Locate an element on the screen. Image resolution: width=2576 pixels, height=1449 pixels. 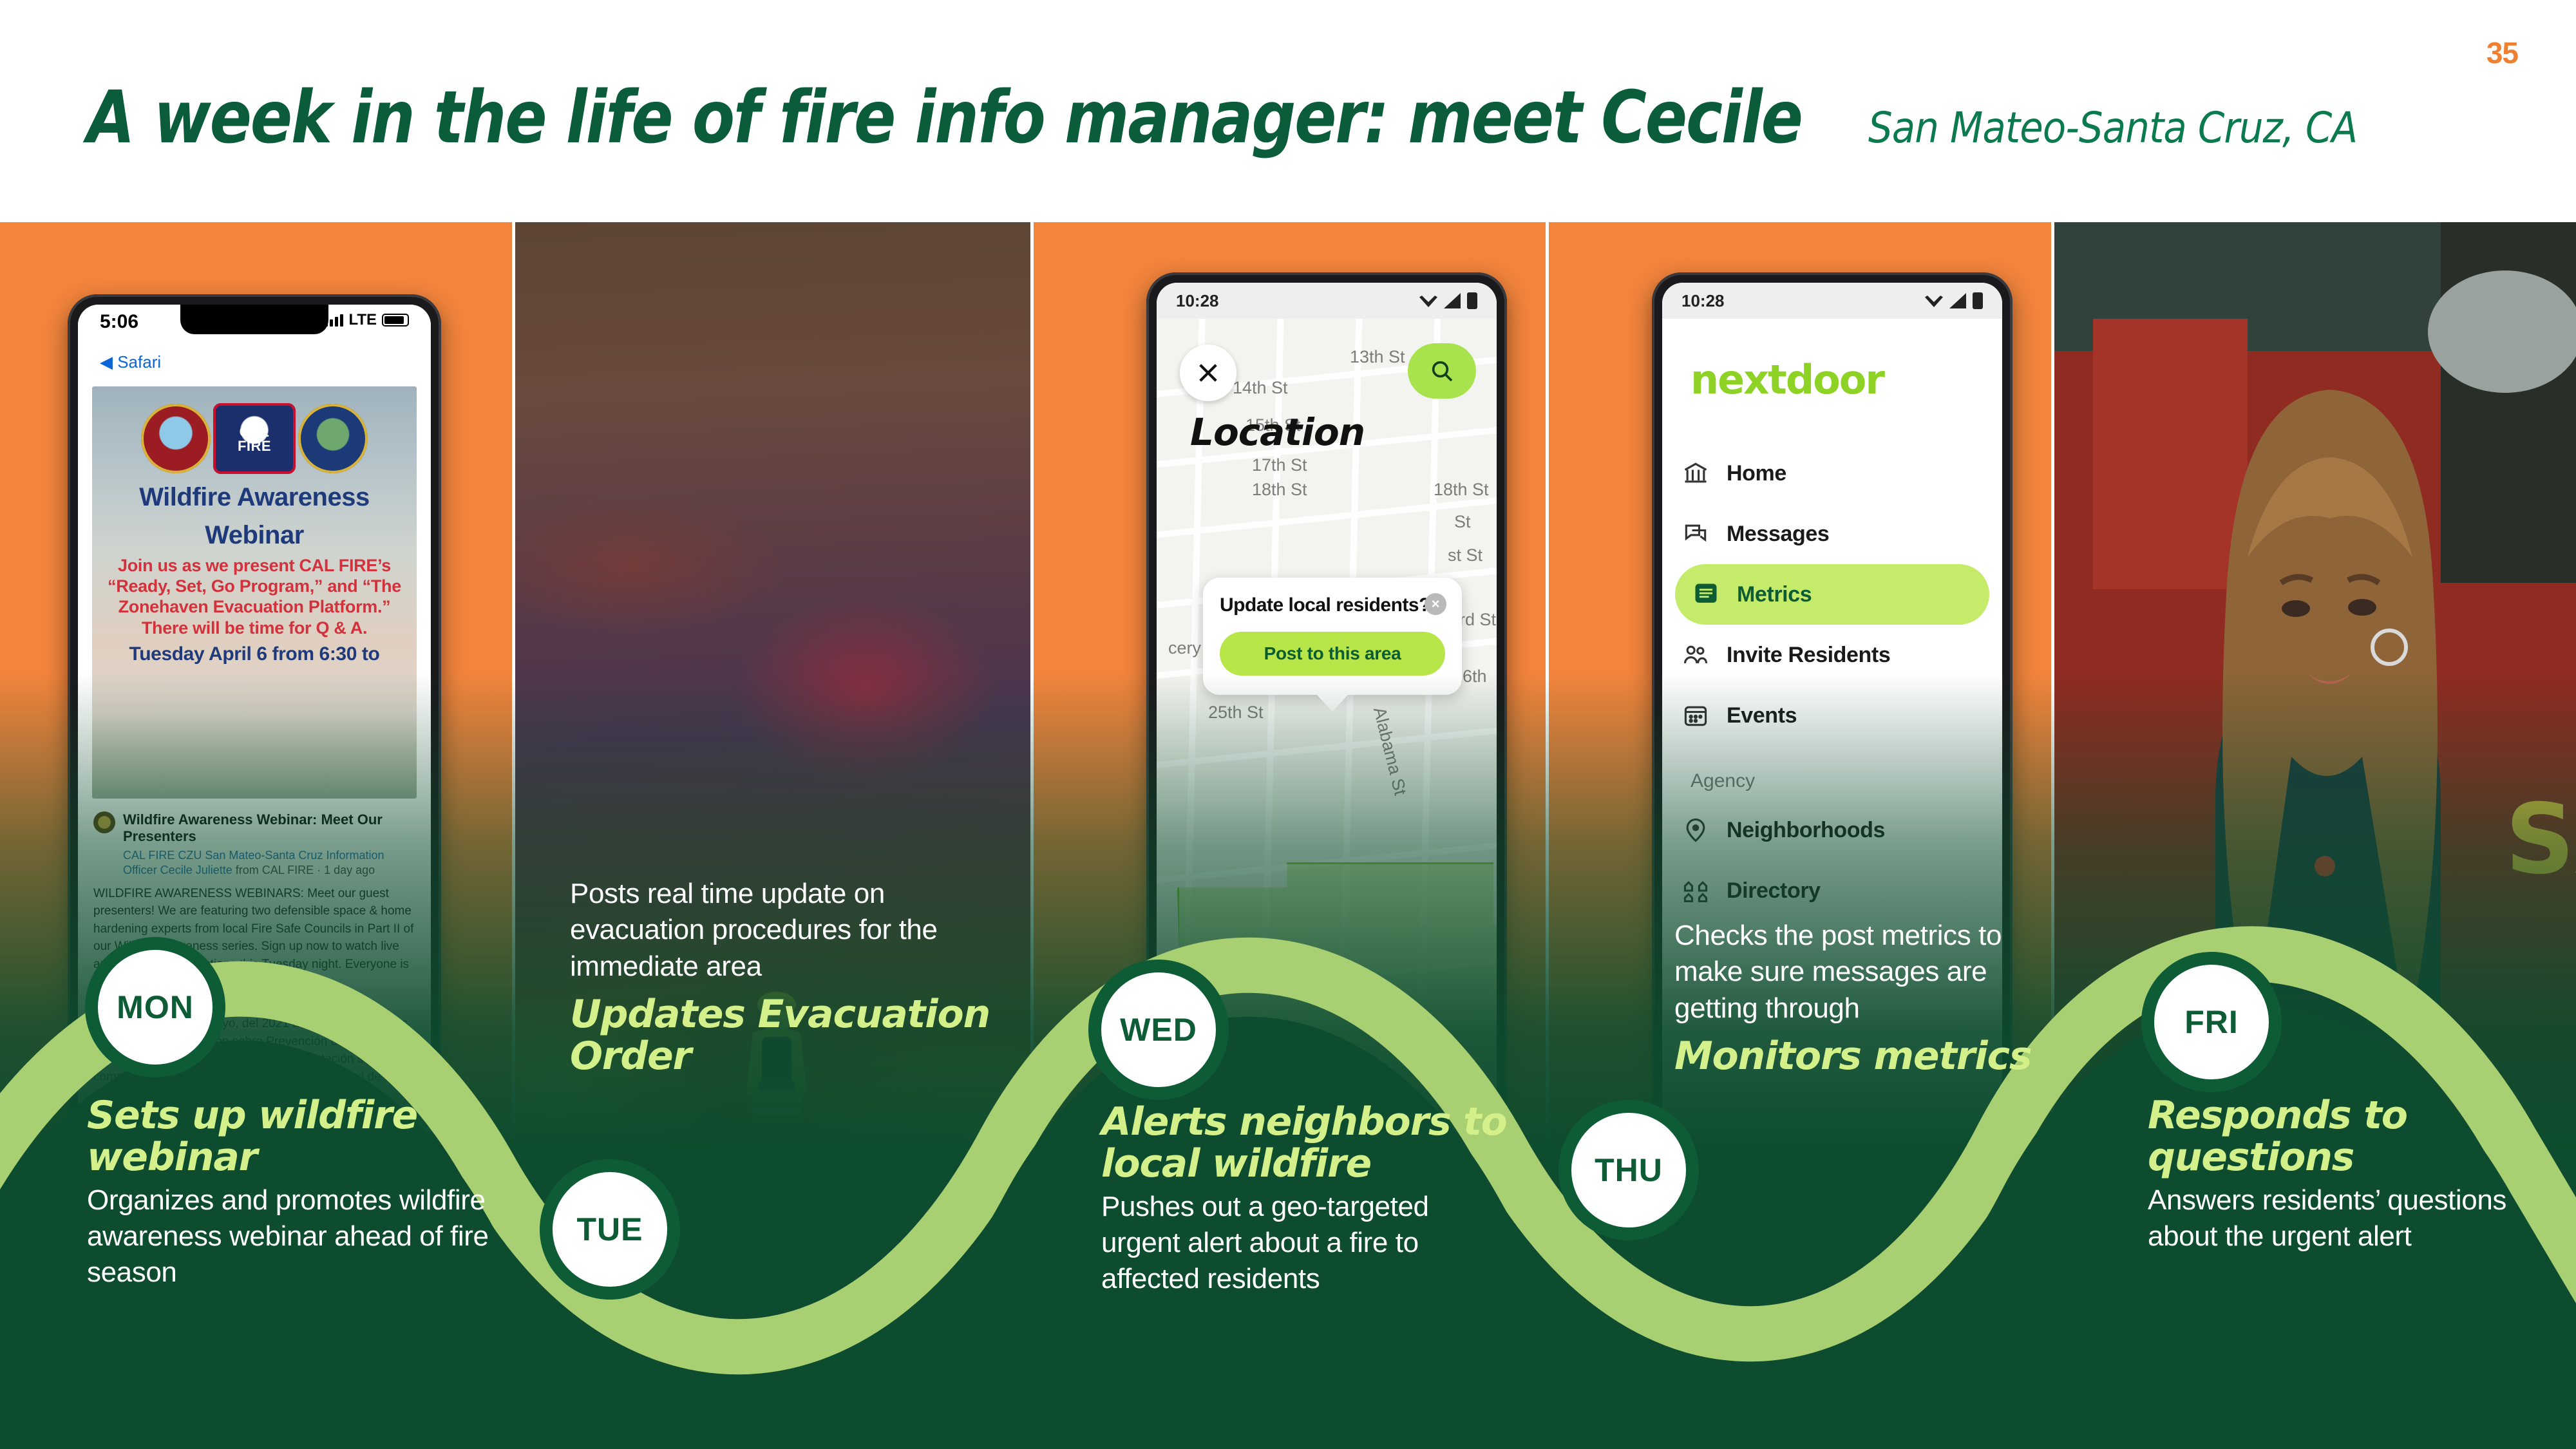
cal-fire-badge-icon: CAL FIRE is located at coordinates (255, 438).